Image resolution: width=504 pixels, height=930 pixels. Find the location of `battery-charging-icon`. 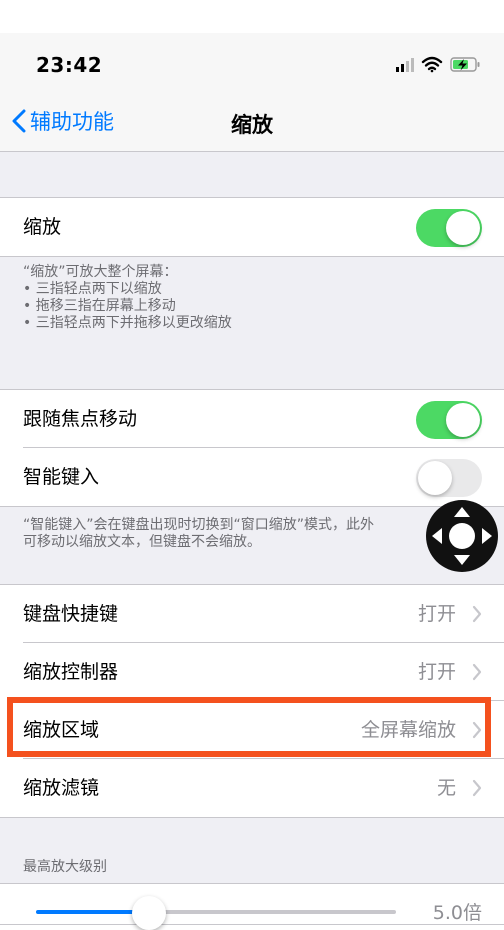

battery-charging-icon is located at coordinates (465, 64).